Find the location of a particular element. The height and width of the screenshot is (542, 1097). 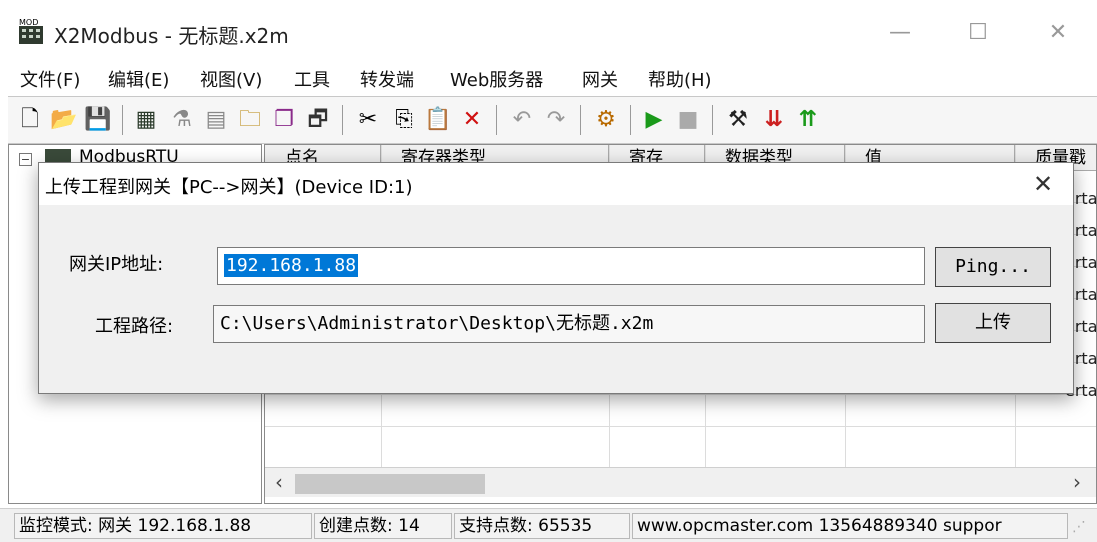

tools-icon: ⚒ is located at coordinates (738, 120).